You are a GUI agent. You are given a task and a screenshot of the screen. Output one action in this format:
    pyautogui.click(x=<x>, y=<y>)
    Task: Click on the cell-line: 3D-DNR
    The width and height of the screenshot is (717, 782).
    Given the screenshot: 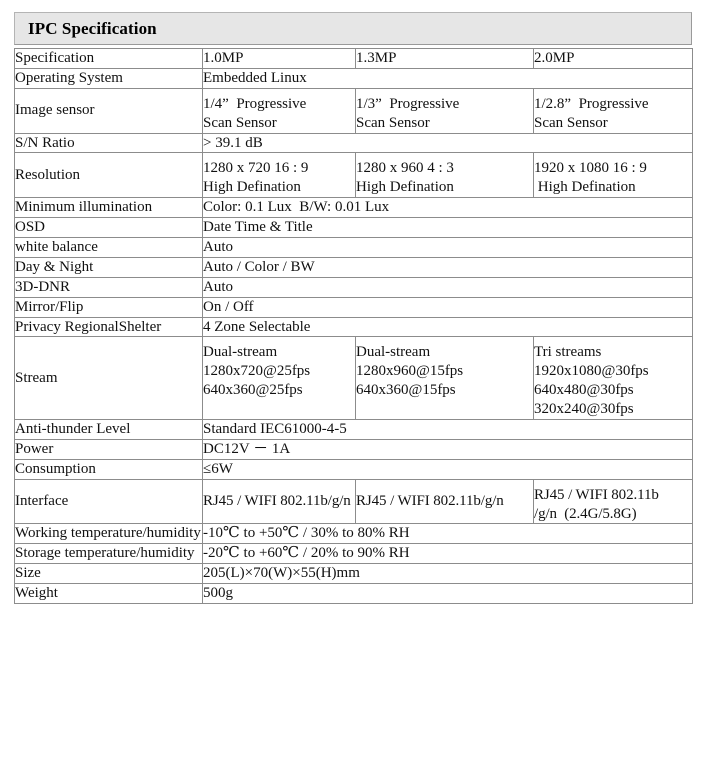 What is the action you would take?
    pyautogui.click(x=42, y=286)
    